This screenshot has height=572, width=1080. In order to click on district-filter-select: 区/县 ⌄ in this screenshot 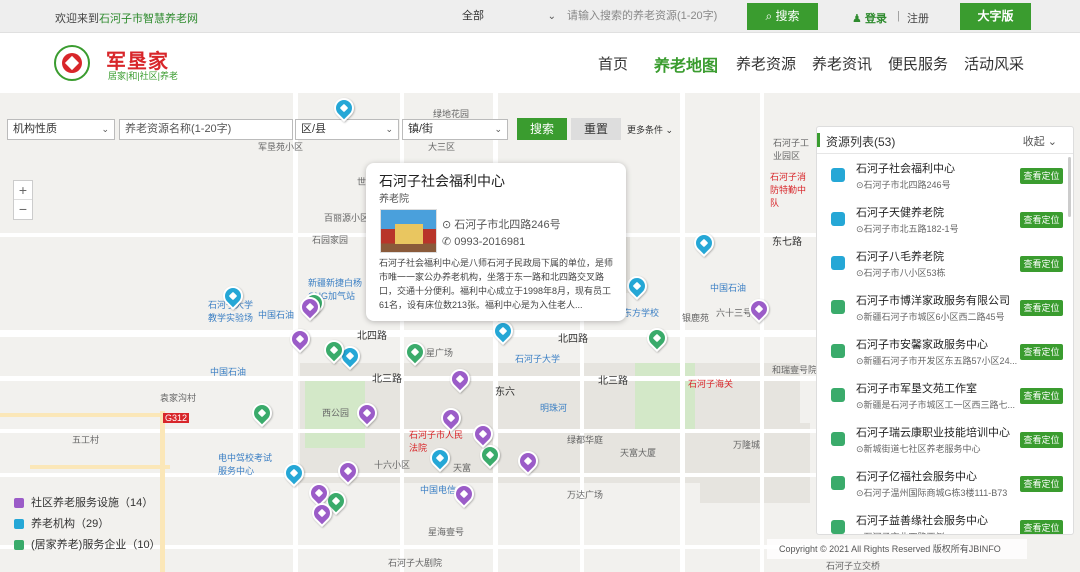, I will do `click(347, 129)`.